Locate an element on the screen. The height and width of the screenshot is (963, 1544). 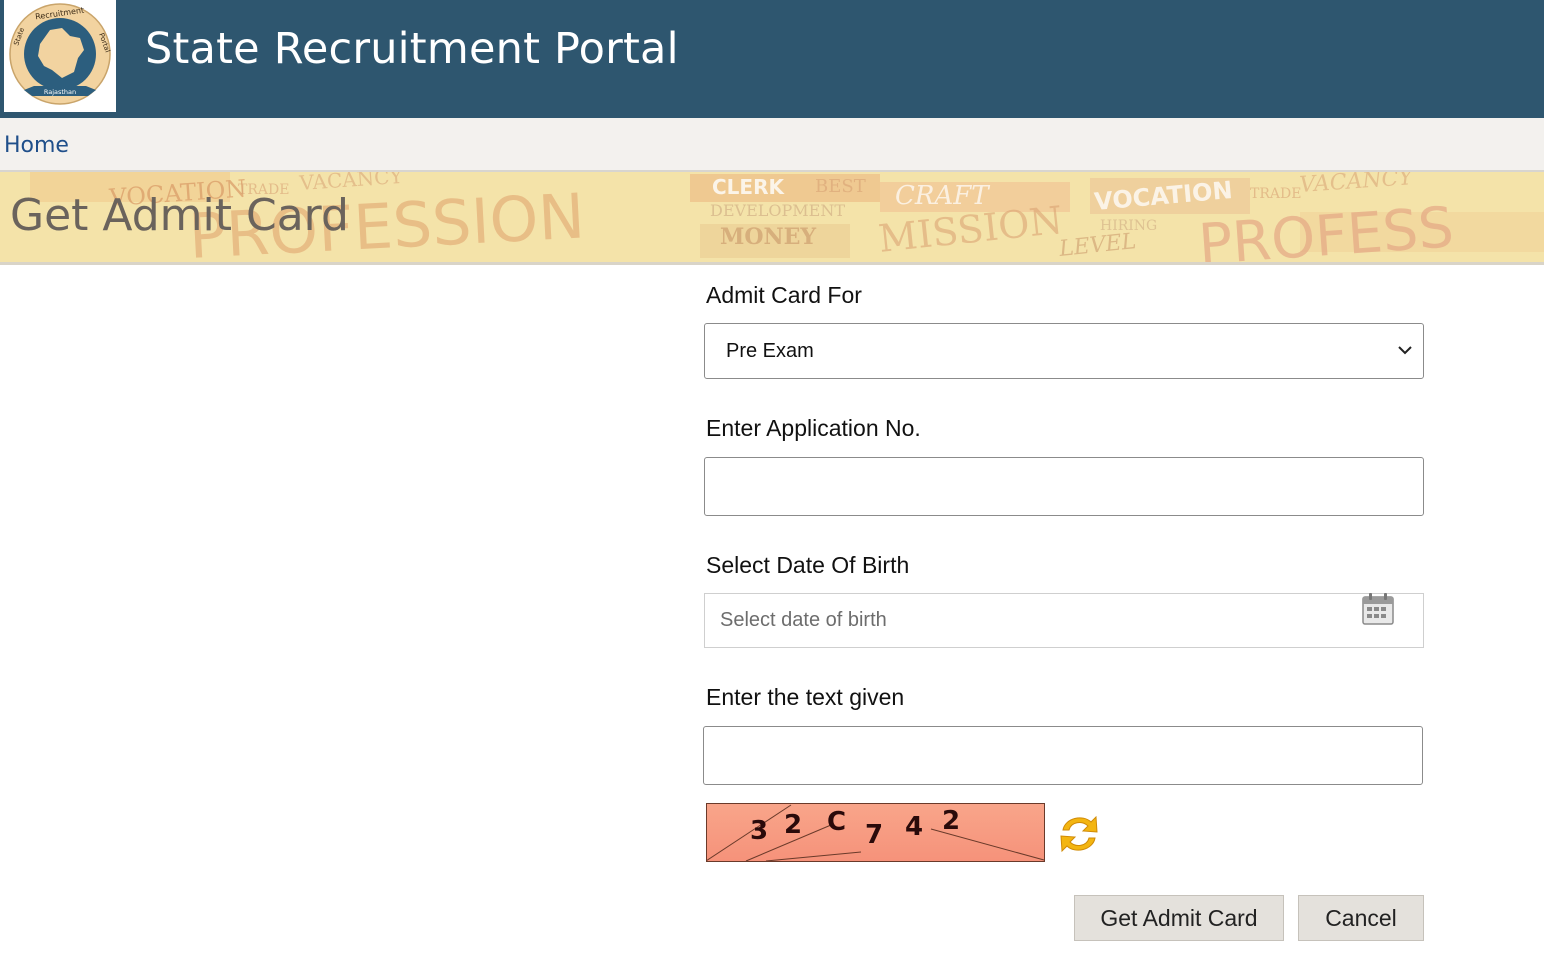
state-emblem-icon: Recruitment State Portal Rajasthan is located at coordinates (60, 54).